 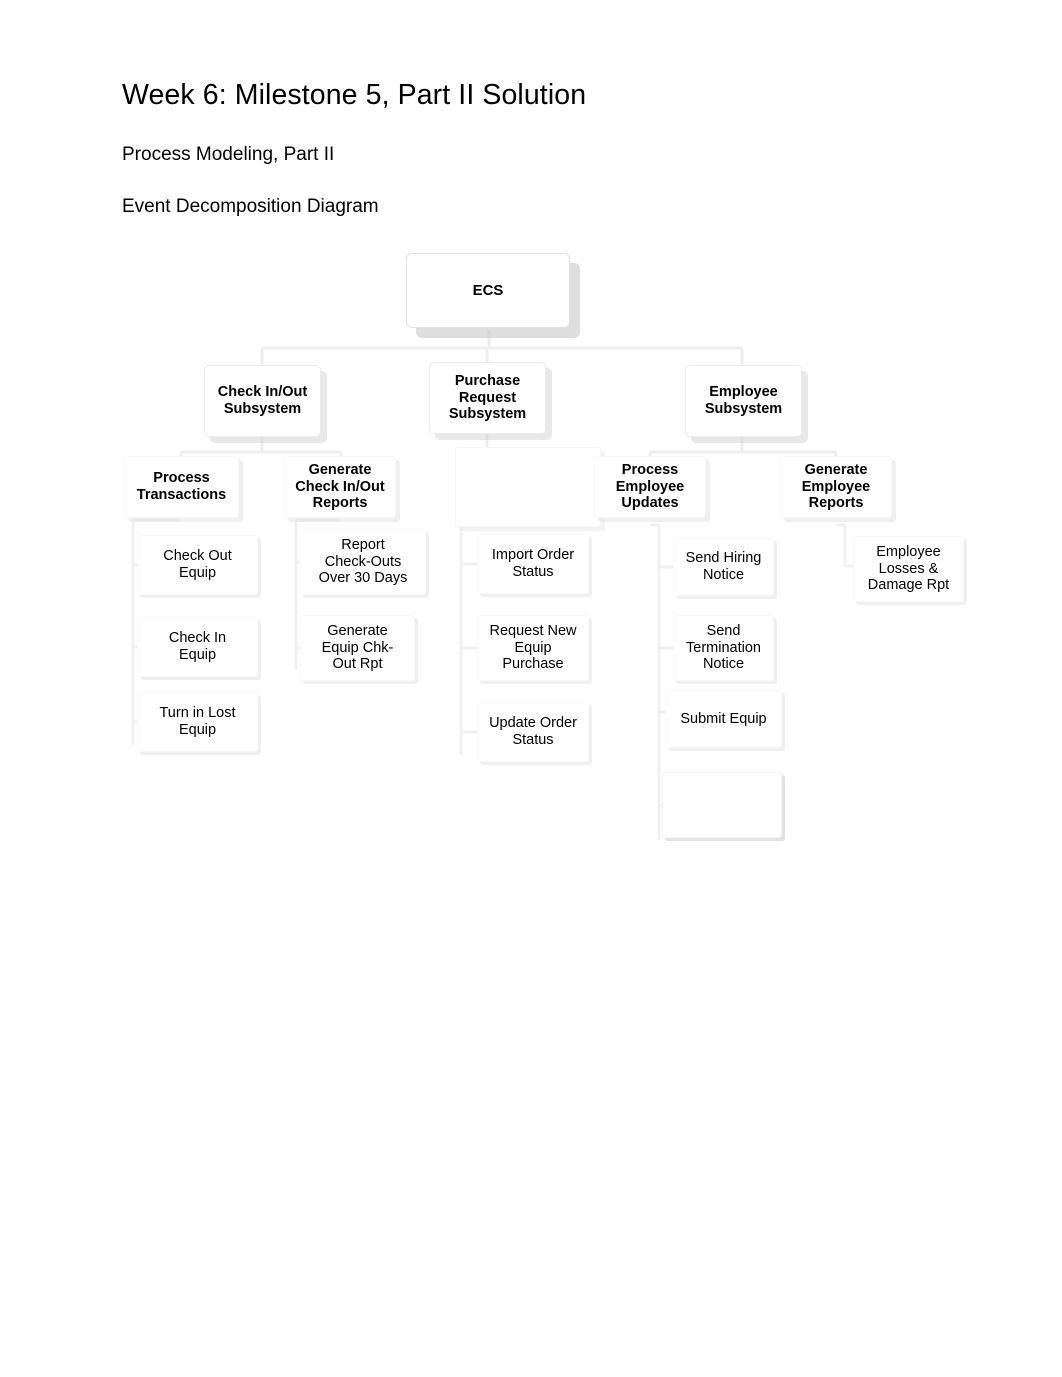 I want to click on node-request-new-equip-purchase: Request New Equip Purchase, so click(x=533, y=648).